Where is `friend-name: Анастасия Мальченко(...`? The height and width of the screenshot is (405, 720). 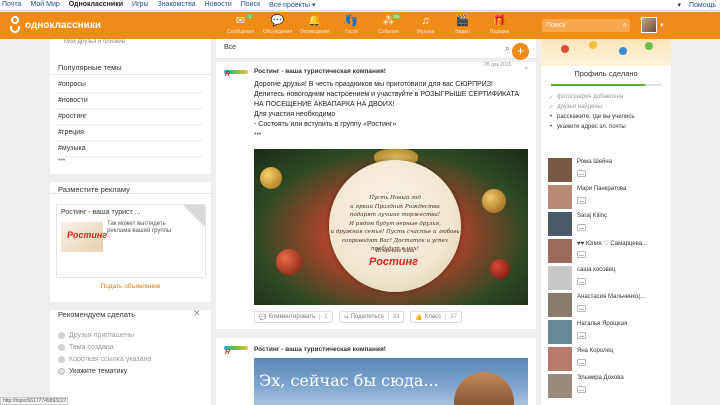
friend-name: Анастасия Мальченко(... is located at coordinates (611, 297).